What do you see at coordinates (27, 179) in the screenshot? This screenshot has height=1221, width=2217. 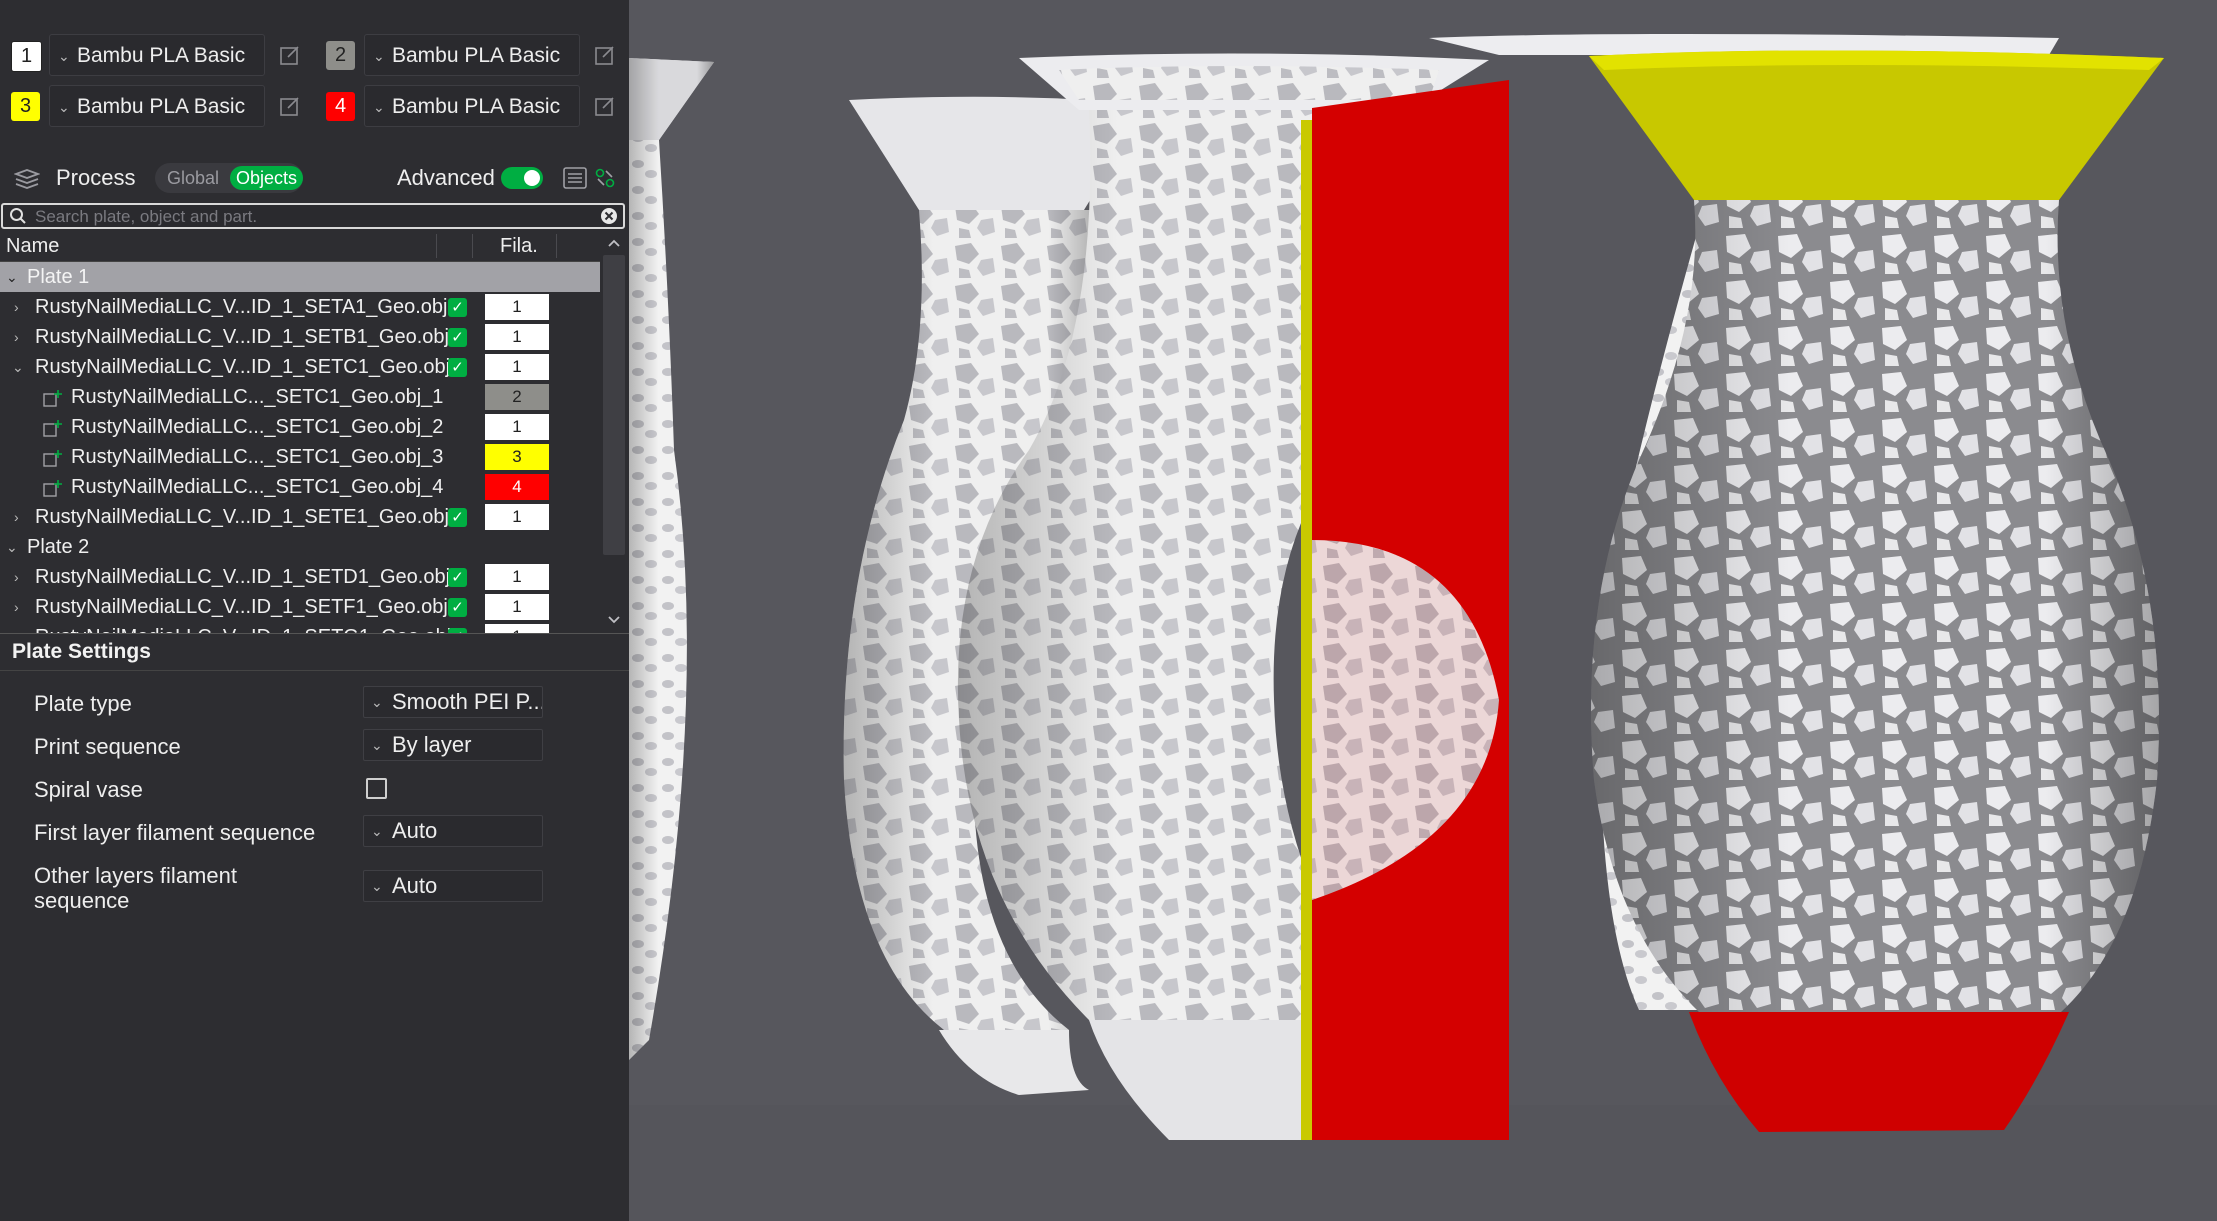 I see `layers-icon` at bounding box center [27, 179].